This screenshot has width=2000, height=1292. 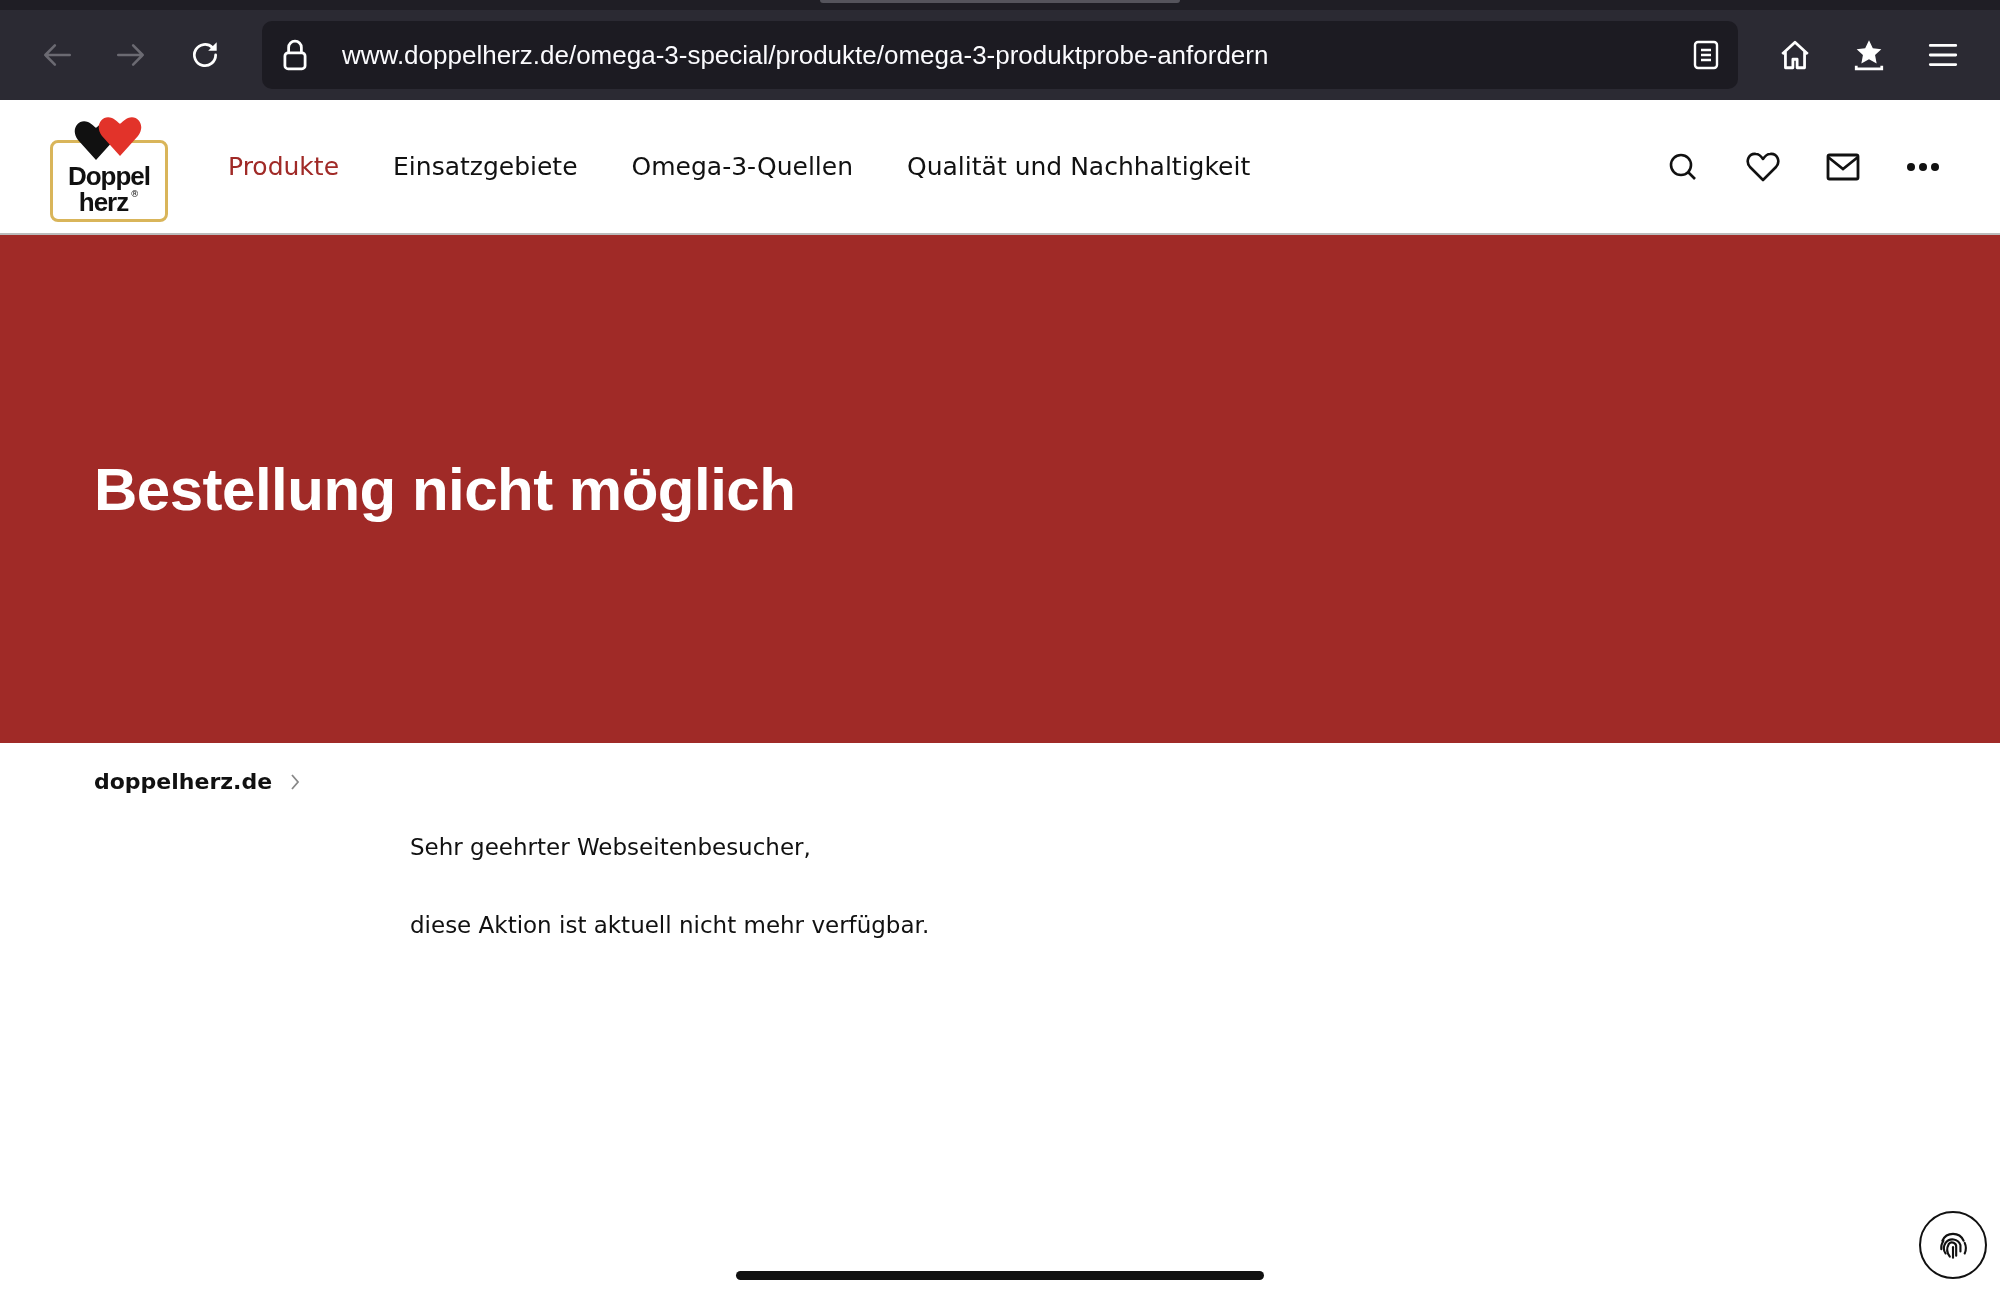 I want to click on bookmarks-icon, so click(x=1869, y=55).